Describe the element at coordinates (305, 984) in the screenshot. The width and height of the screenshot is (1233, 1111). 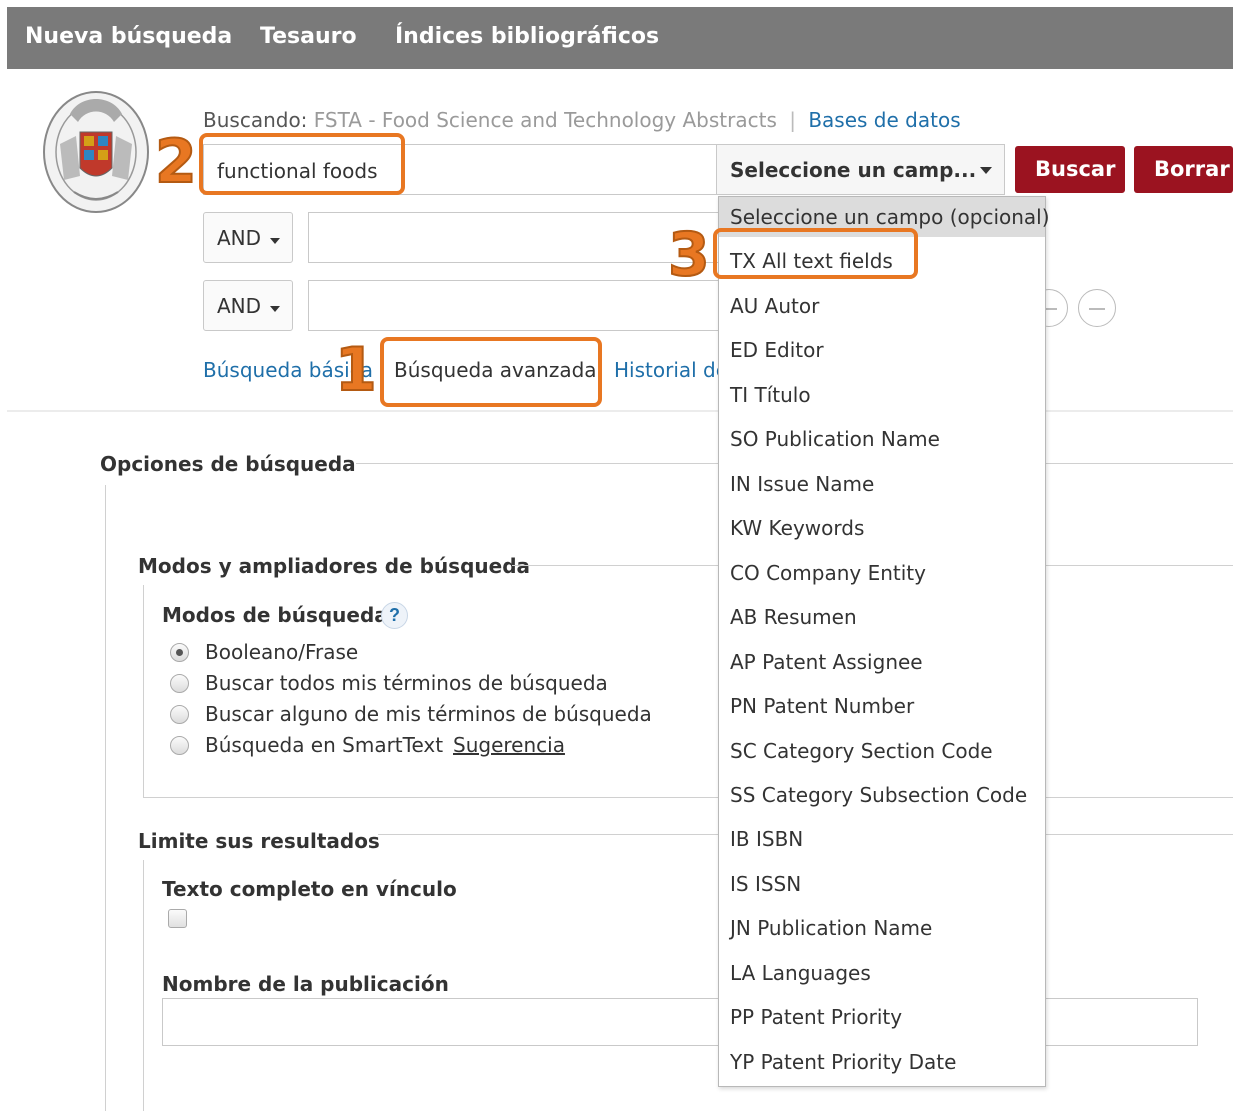
I see `publication-name-label: Nombre de la publicación` at that location.